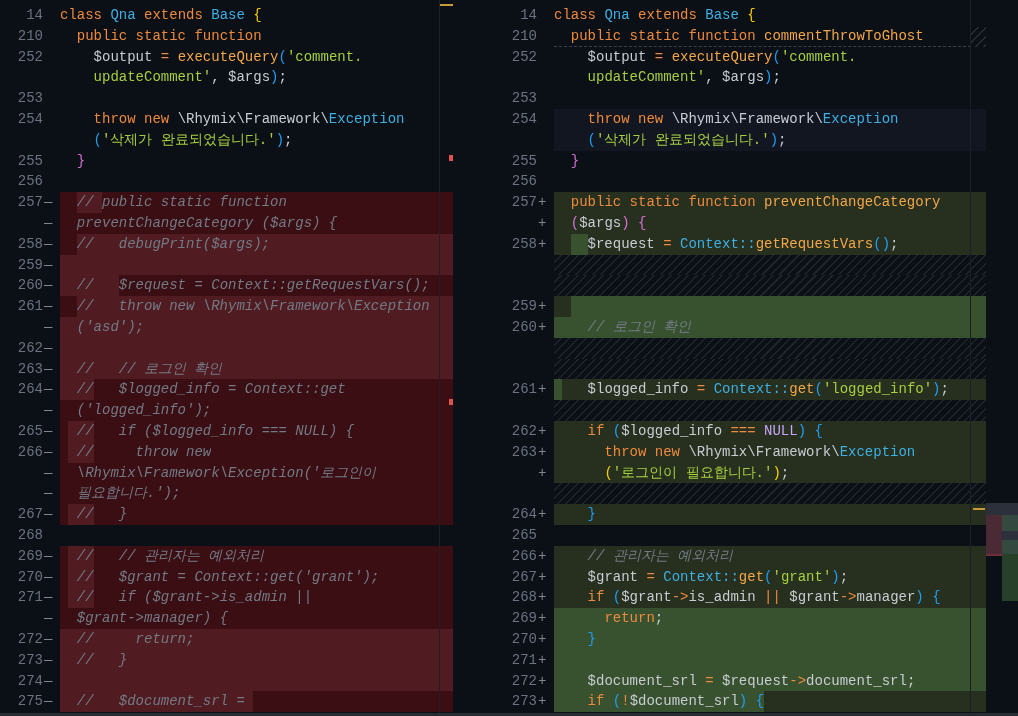  I want to click on code-line: $output = executeQuery('comment., so click(721, 57).